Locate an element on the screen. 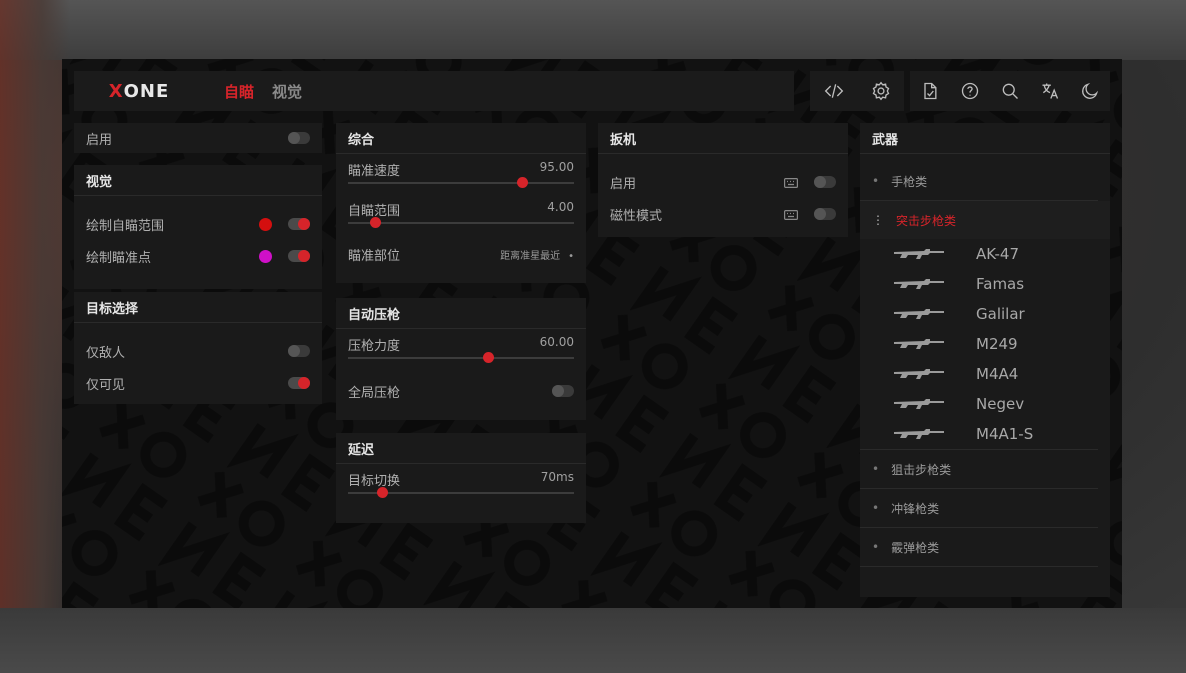 The width and height of the screenshot is (1186, 673). category-smgs: • 冲锋枪类 is located at coordinates (979, 508).